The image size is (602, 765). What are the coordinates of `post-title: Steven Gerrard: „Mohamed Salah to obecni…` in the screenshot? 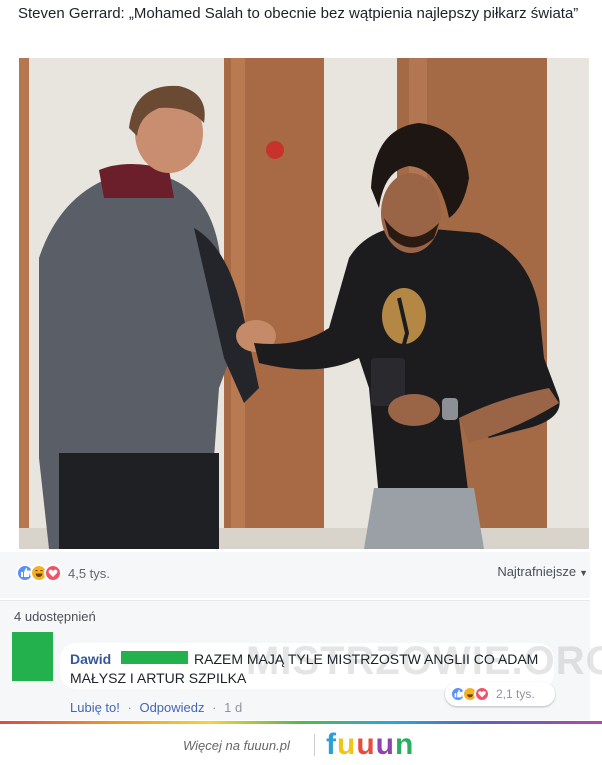 It's located at (298, 13).